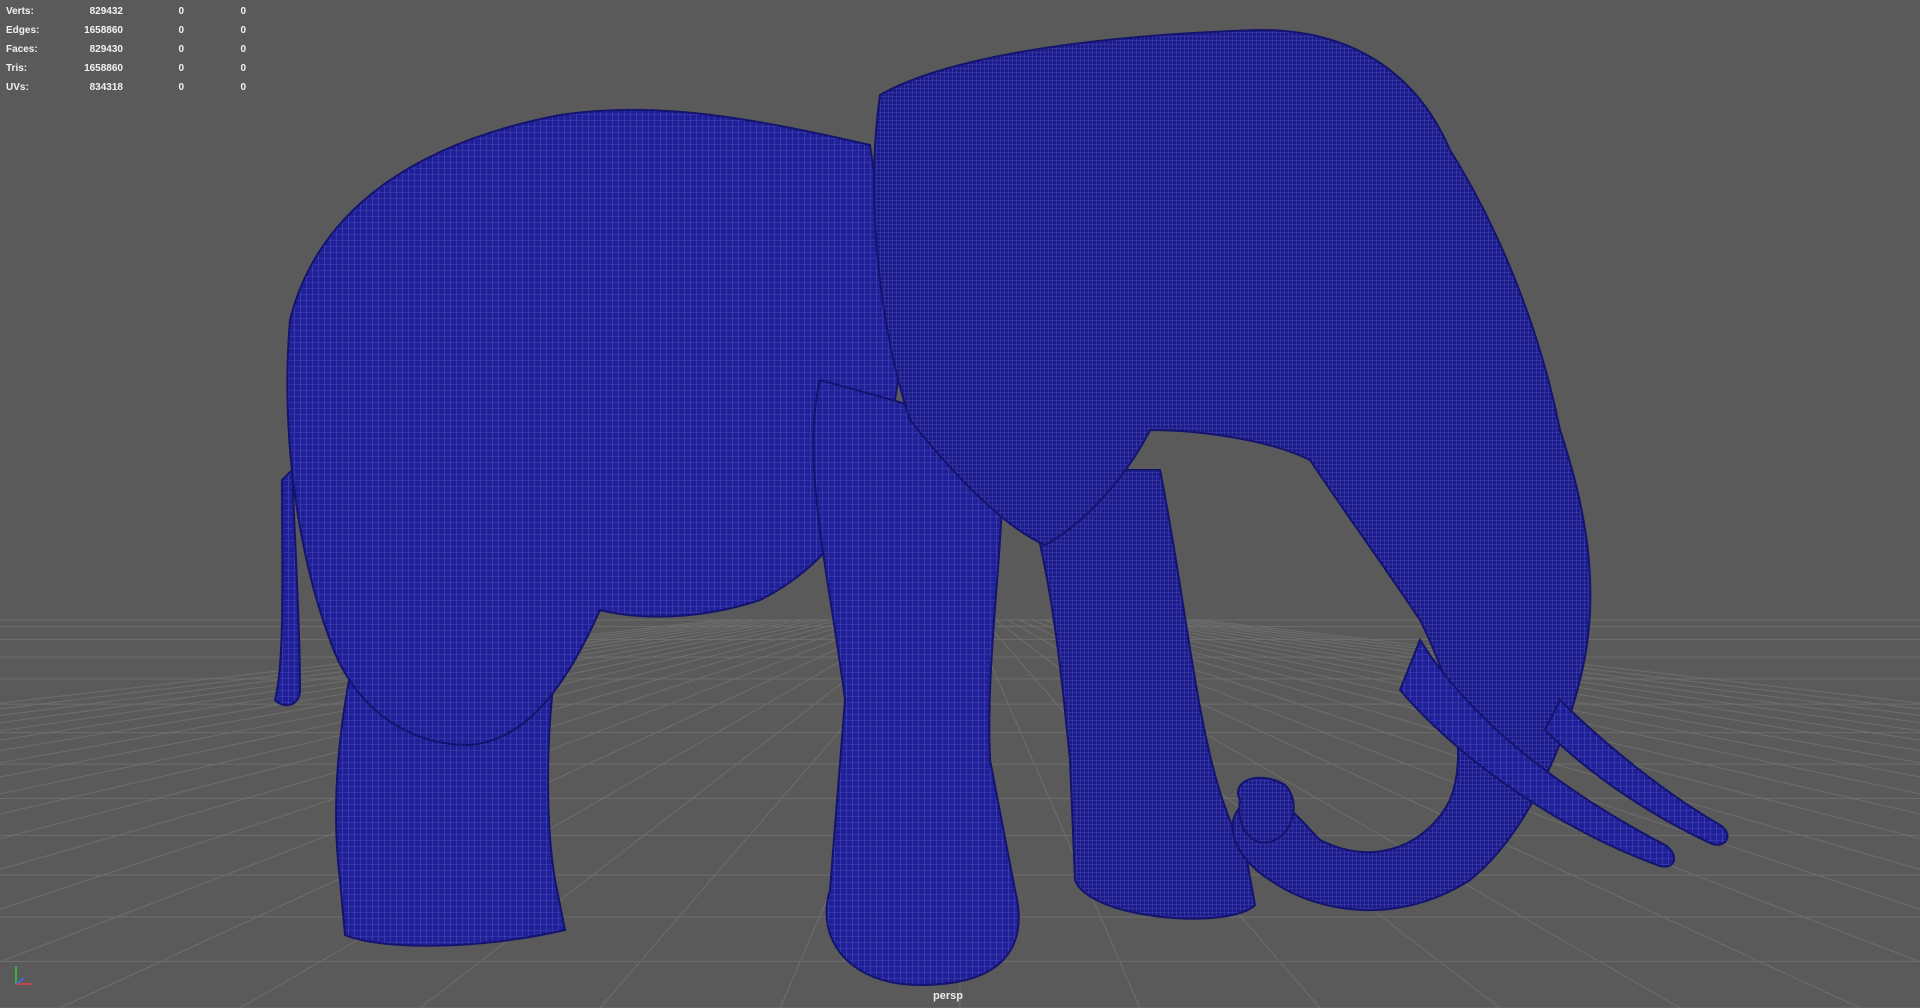 The width and height of the screenshot is (1920, 1008). I want to click on hud-row: Faces: 829430 0 0, so click(126, 49).